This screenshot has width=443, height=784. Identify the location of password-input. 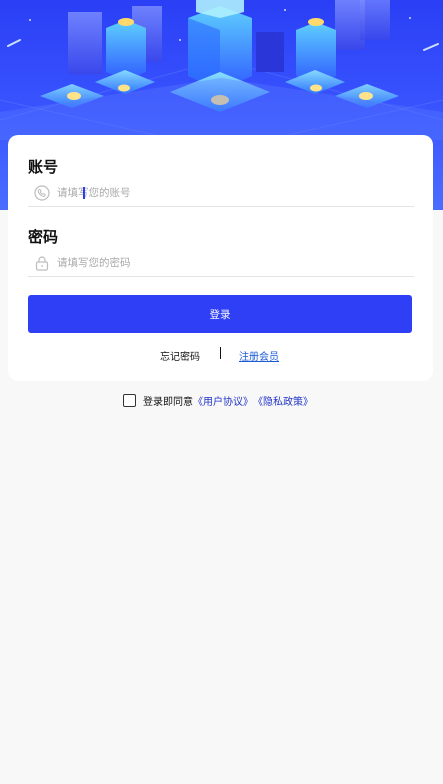
(207, 262).